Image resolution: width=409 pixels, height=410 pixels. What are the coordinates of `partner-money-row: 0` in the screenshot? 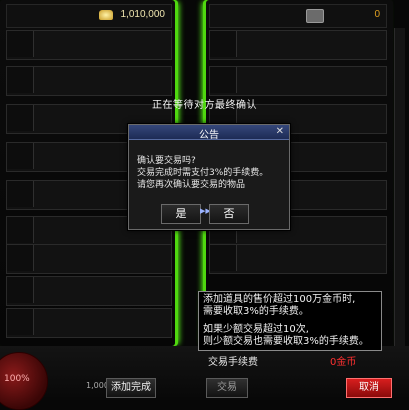 It's located at (298, 16).